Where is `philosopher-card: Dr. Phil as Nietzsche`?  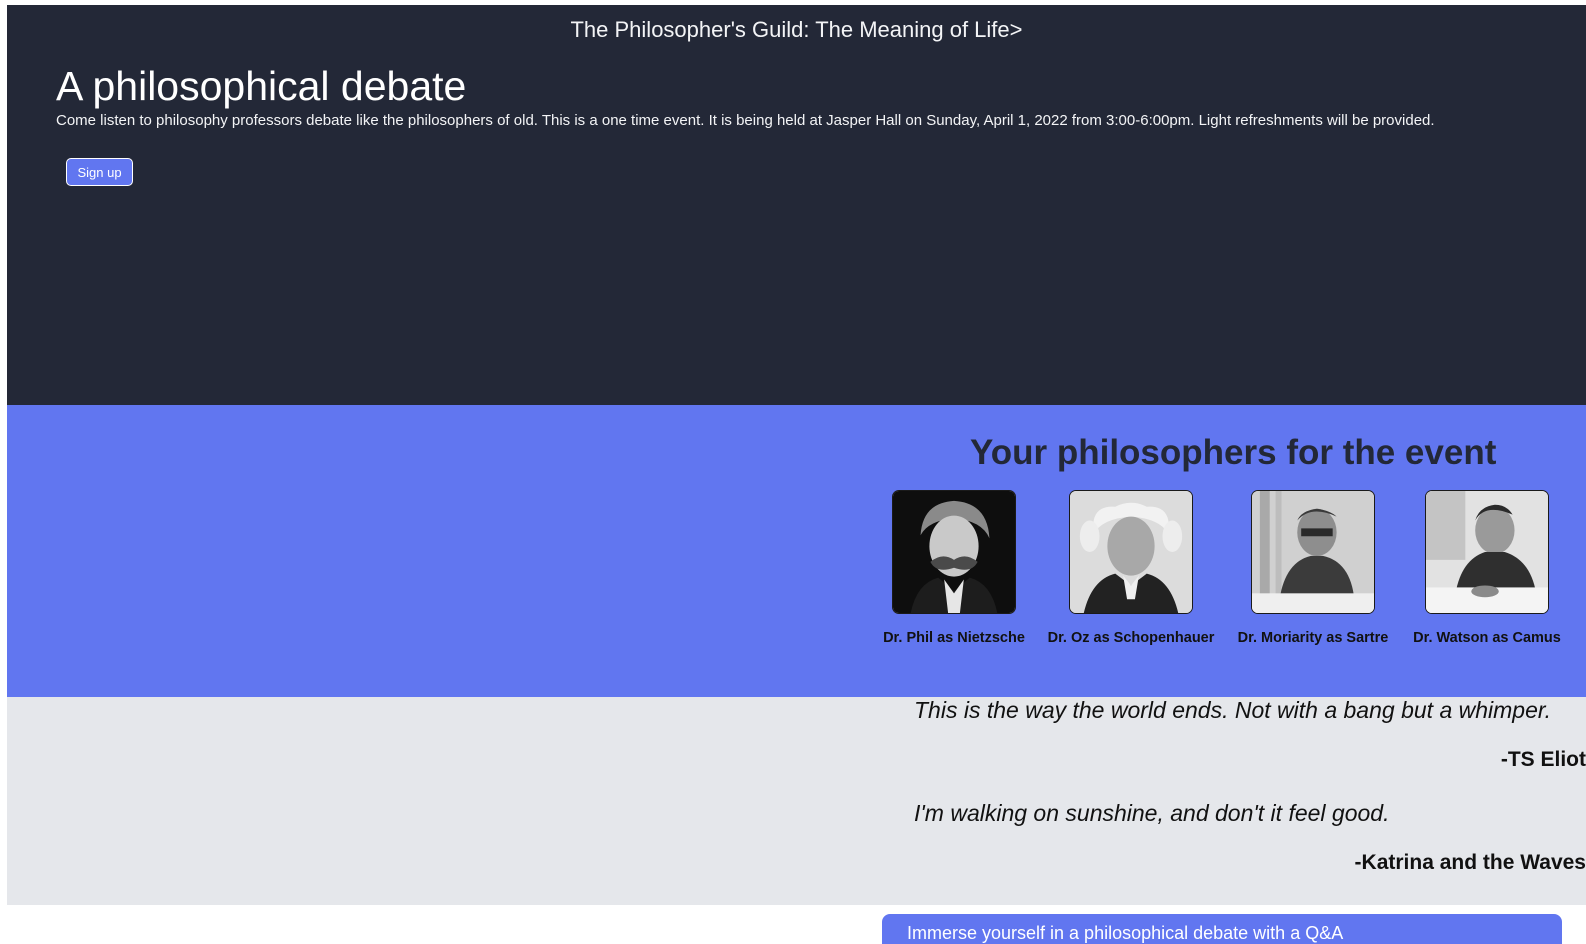
philosopher-card: Dr. Phil as Nietzsche is located at coordinates (954, 568).